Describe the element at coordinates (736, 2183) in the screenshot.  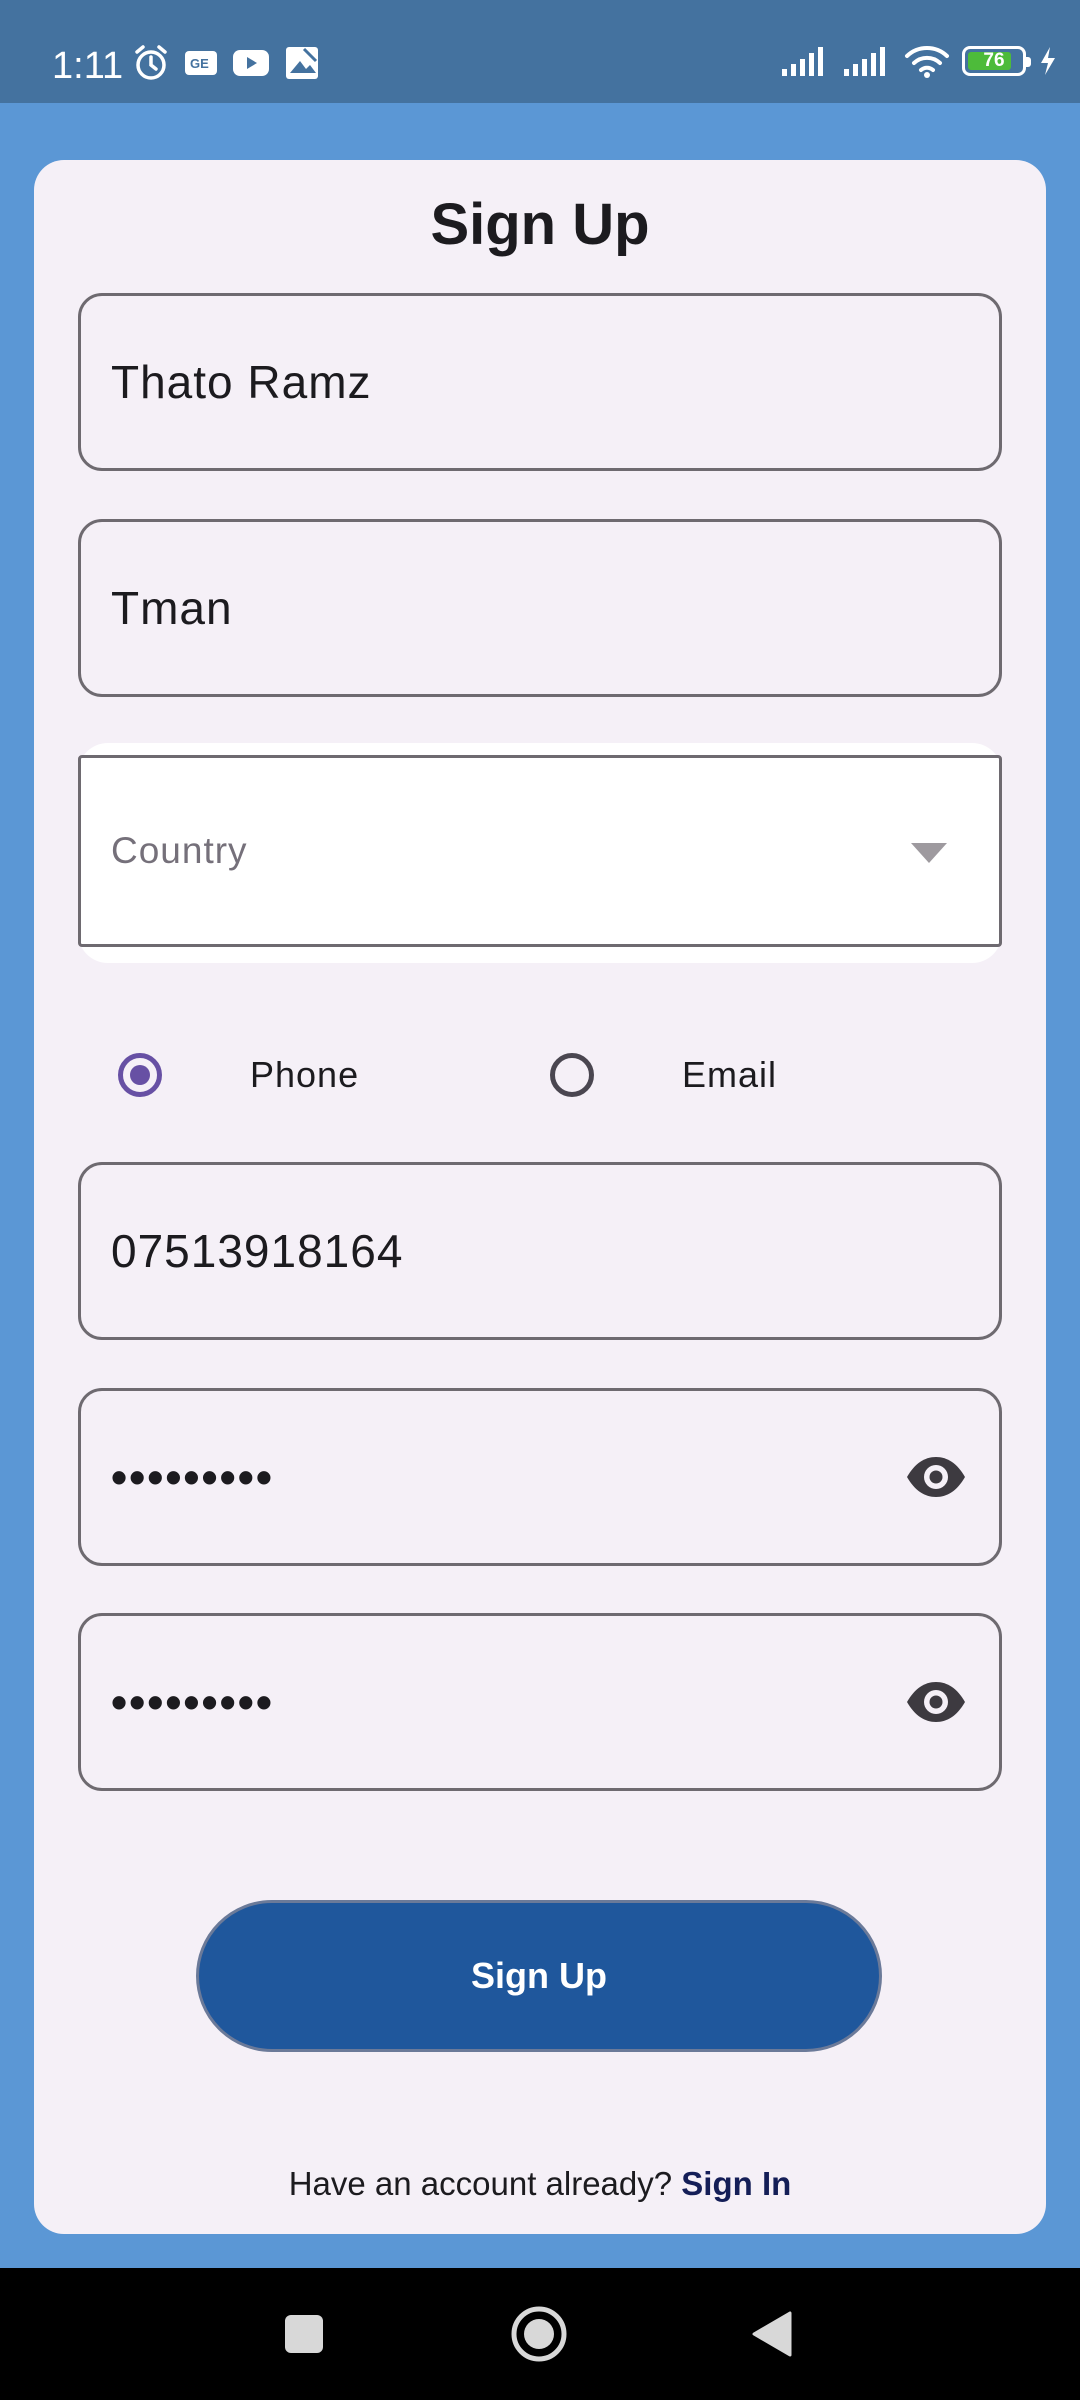
I see `sign-in-link: Sign In` at that location.